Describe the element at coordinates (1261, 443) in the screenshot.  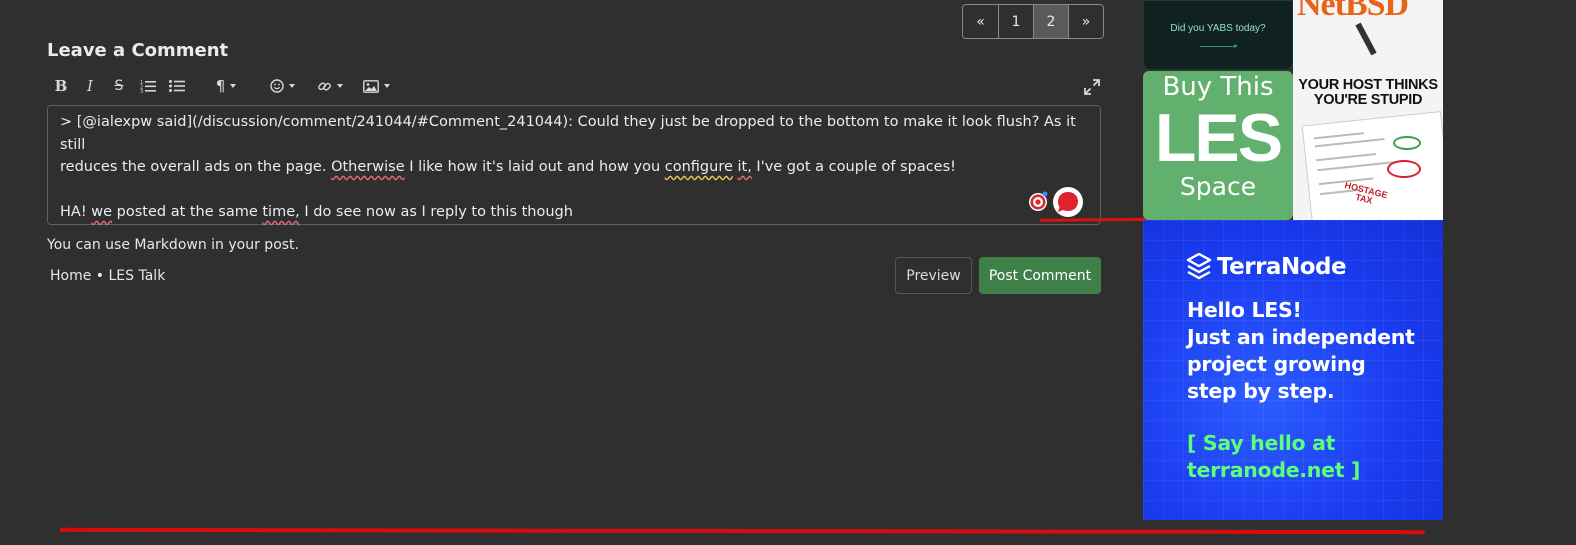
I see `cta-line: [ Say hello at` at that location.